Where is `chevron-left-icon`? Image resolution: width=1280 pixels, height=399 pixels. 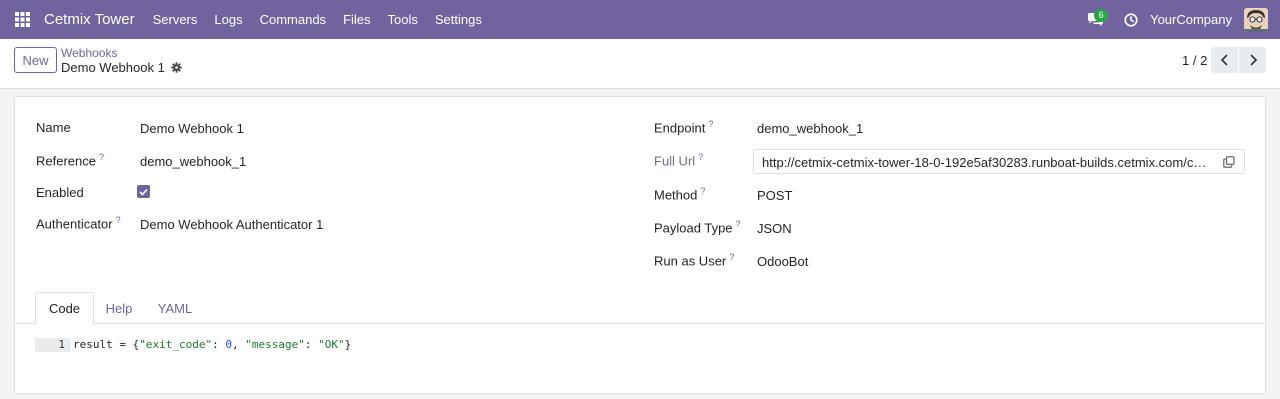
chevron-left-icon is located at coordinates (1224, 60).